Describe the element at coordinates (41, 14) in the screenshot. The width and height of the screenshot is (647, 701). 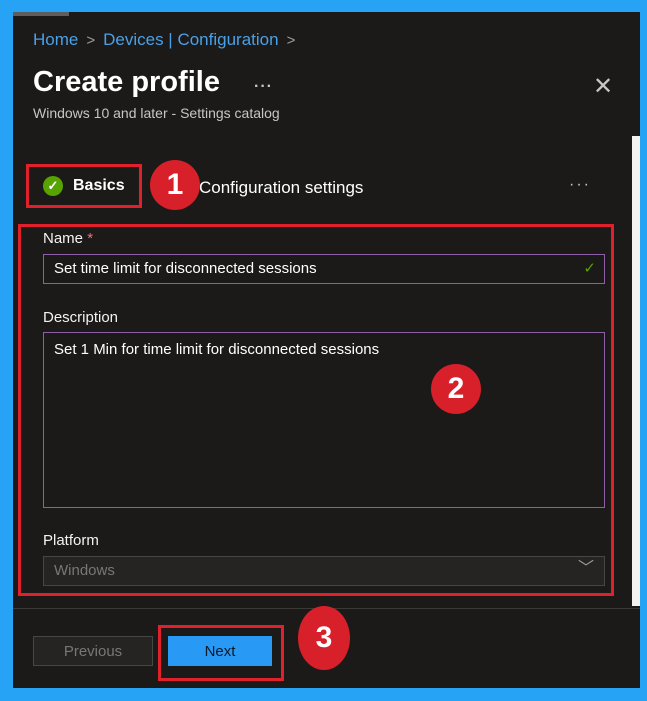
I see `loading-bar` at that location.